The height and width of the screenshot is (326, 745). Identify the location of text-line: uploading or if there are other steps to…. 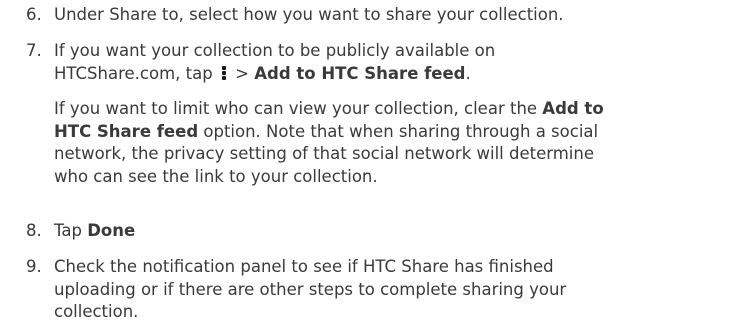
(310, 289).